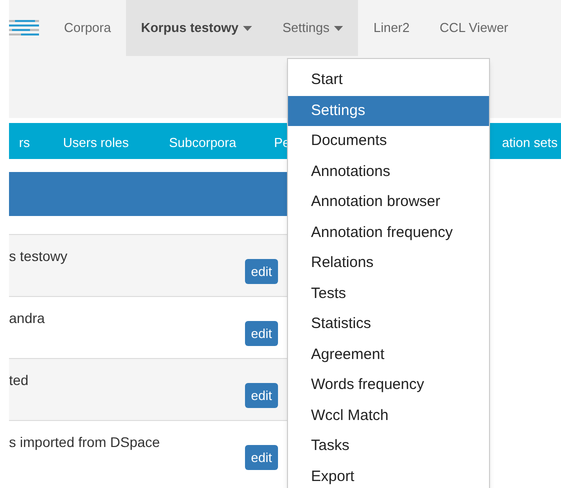 The width and height of the screenshot is (561, 488). I want to click on menu-item: Tests, so click(388, 293).